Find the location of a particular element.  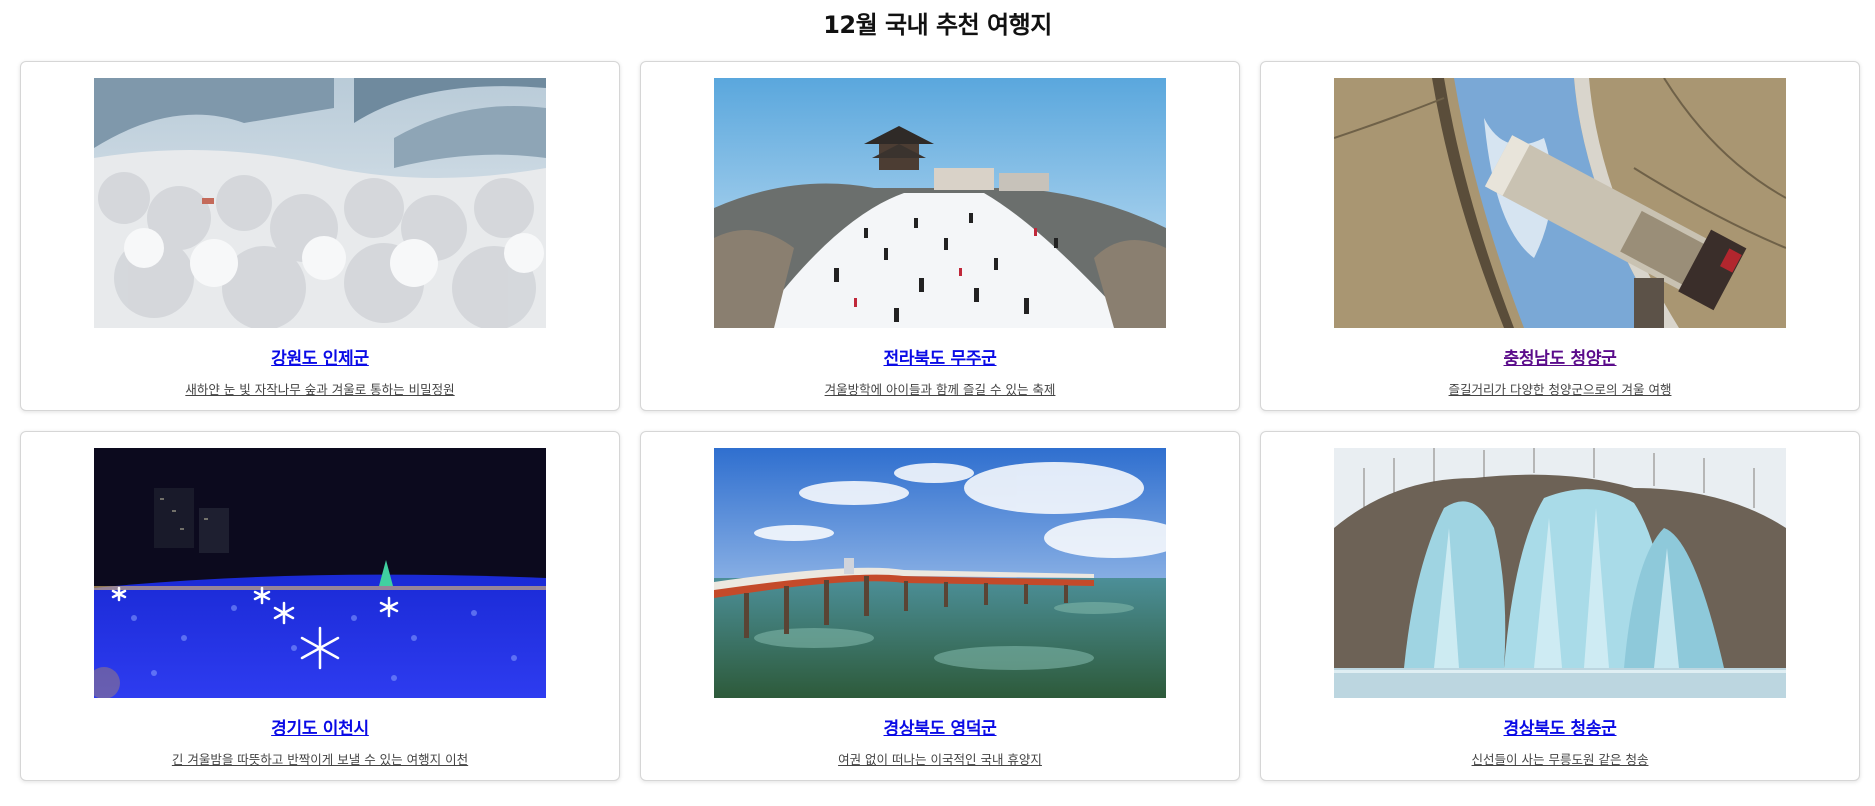

destination-description-link: 신선들이 사는 무릉도원 같은 청송 is located at coordinates (1560, 759).